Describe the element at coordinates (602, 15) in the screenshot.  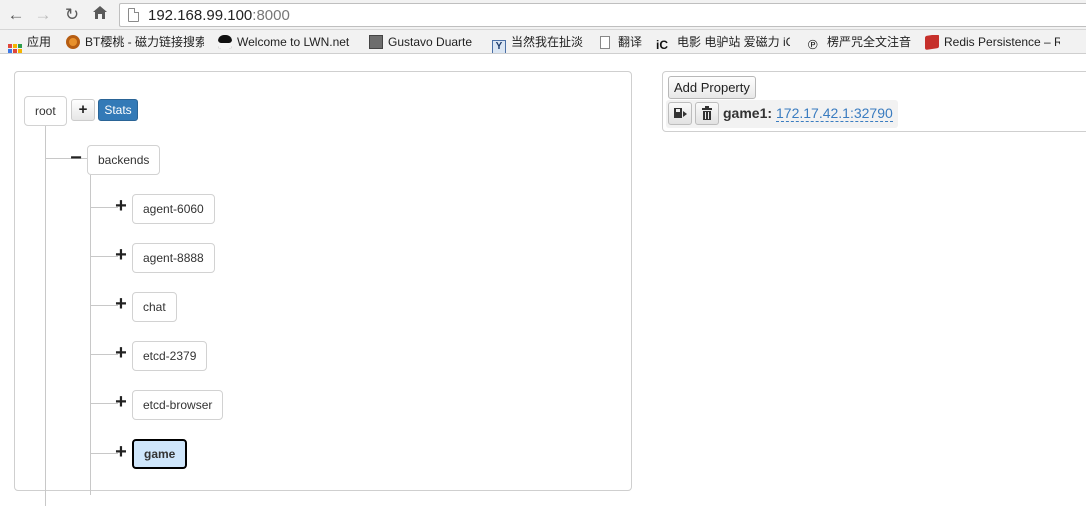
I see `address-bar: 192.168.99.100:8000` at that location.